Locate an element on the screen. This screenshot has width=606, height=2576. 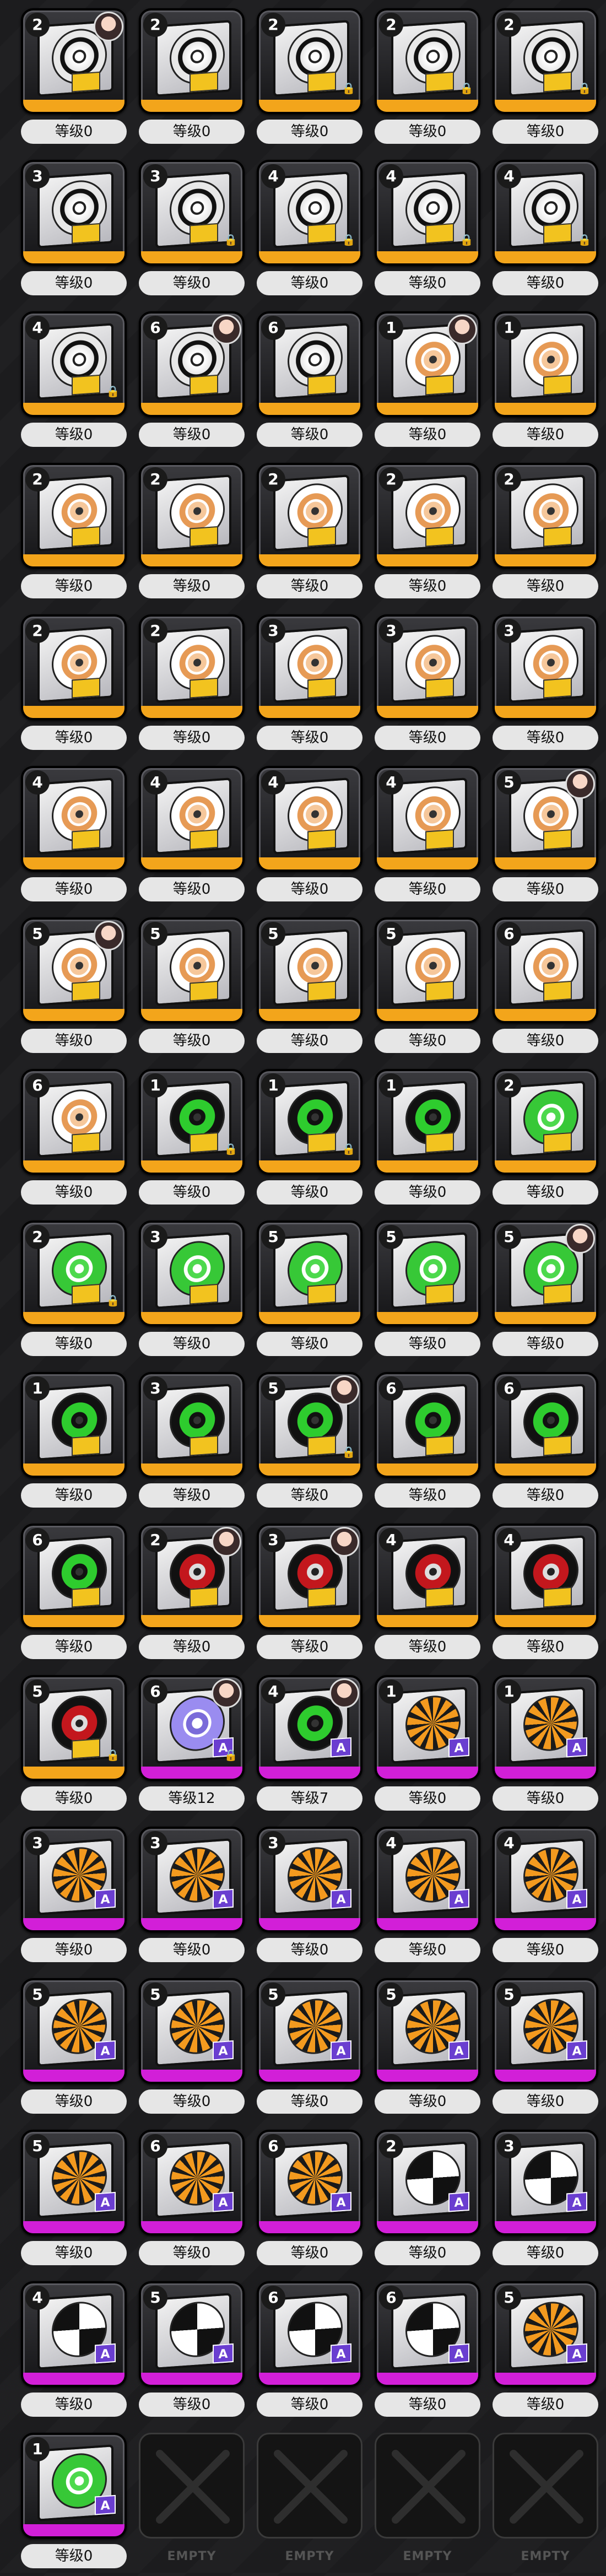
disc-card: 5 is located at coordinates (74, 970).